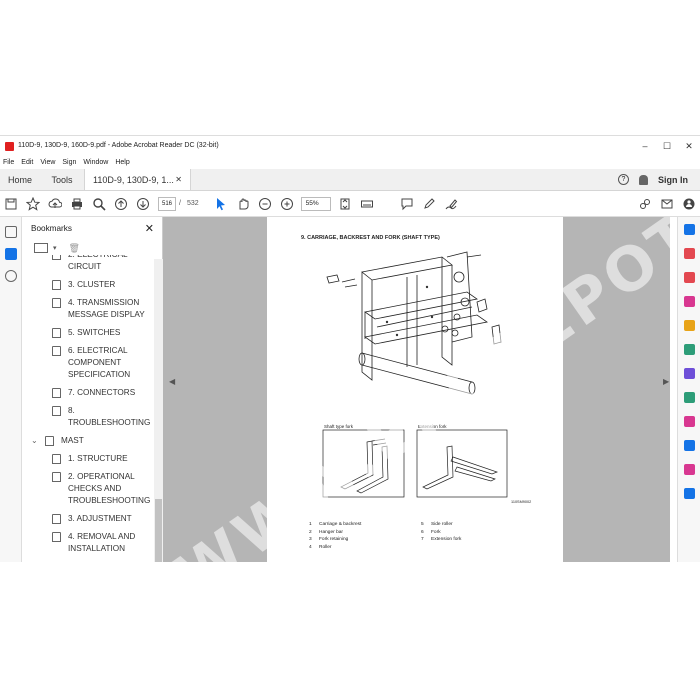  I want to click on notification-bell-icon, so click(643, 179).